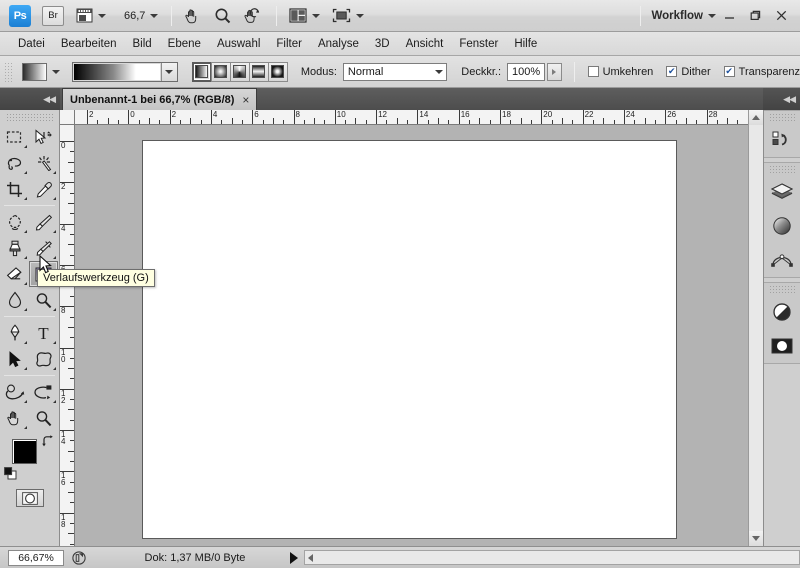  Describe the element at coordinates (53, 15) in the screenshot. I see `launch-bridge-button: Br` at that location.